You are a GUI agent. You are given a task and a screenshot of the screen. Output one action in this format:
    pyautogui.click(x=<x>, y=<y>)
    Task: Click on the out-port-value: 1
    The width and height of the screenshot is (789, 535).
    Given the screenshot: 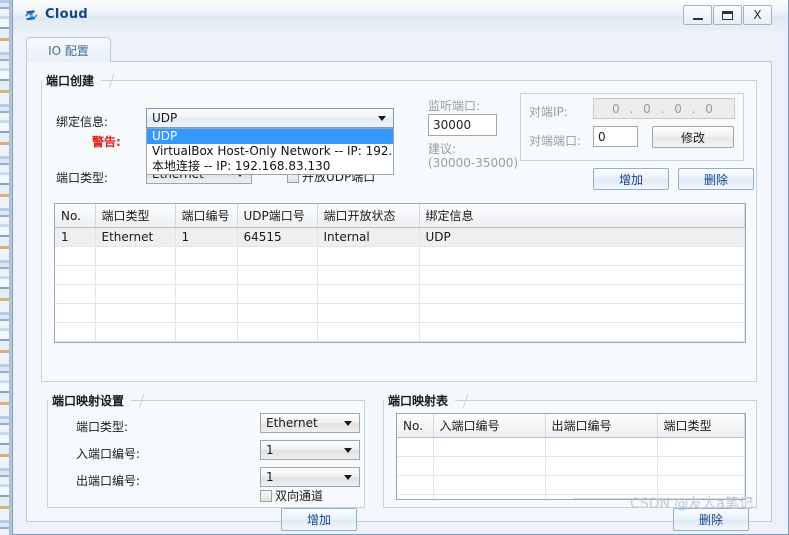 What is the action you would take?
    pyautogui.click(x=270, y=477)
    